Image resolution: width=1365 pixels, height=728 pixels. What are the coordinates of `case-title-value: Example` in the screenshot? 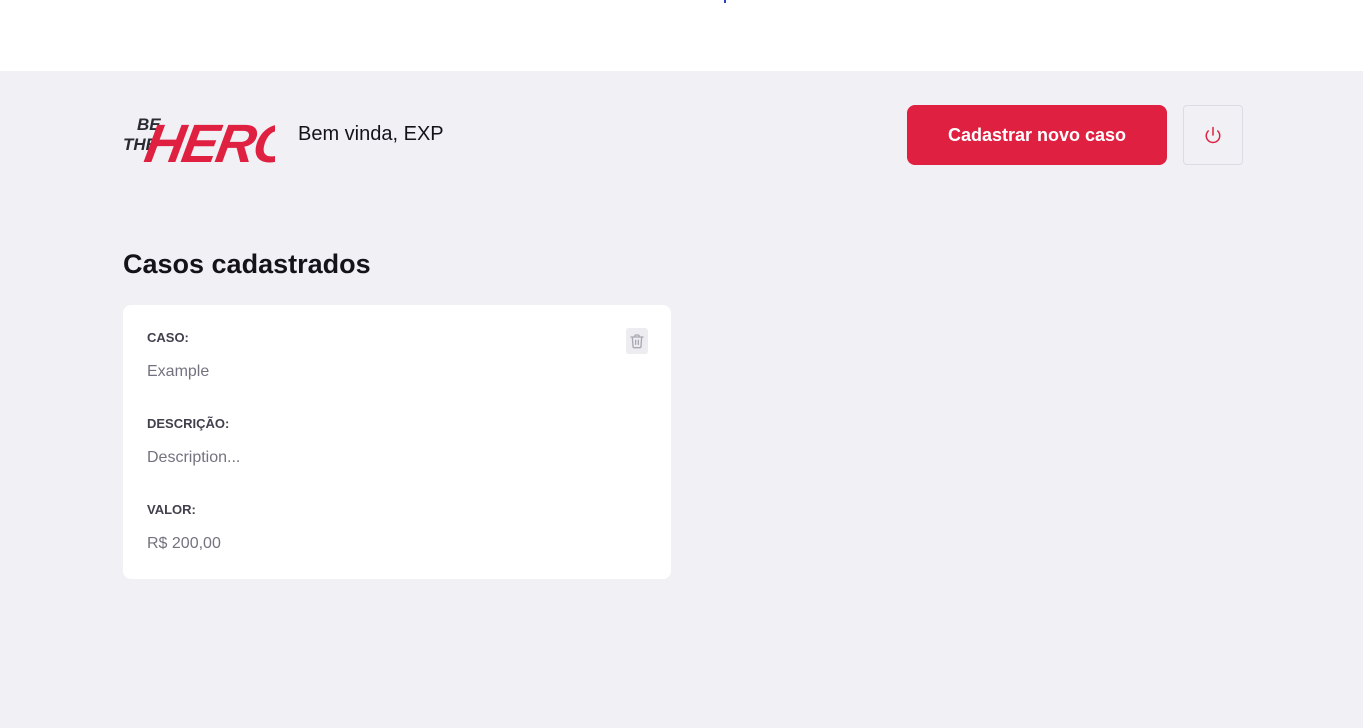 It's located at (178, 371).